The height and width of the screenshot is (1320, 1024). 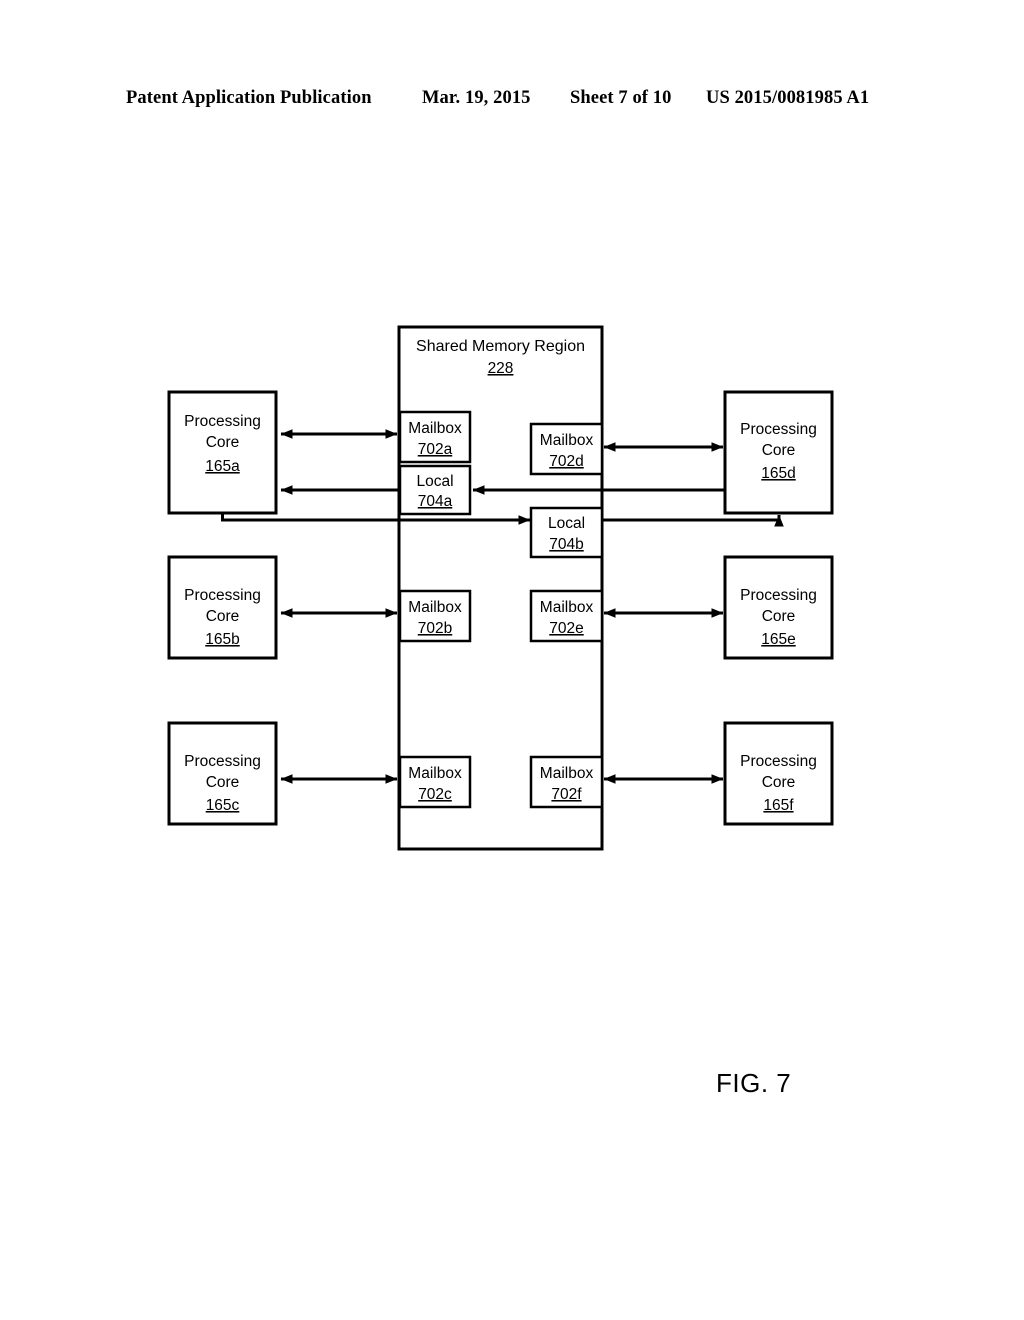 What do you see at coordinates (778, 429) in the screenshot?
I see `core-165d-line1: Processing` at bounding box center [778, 429].